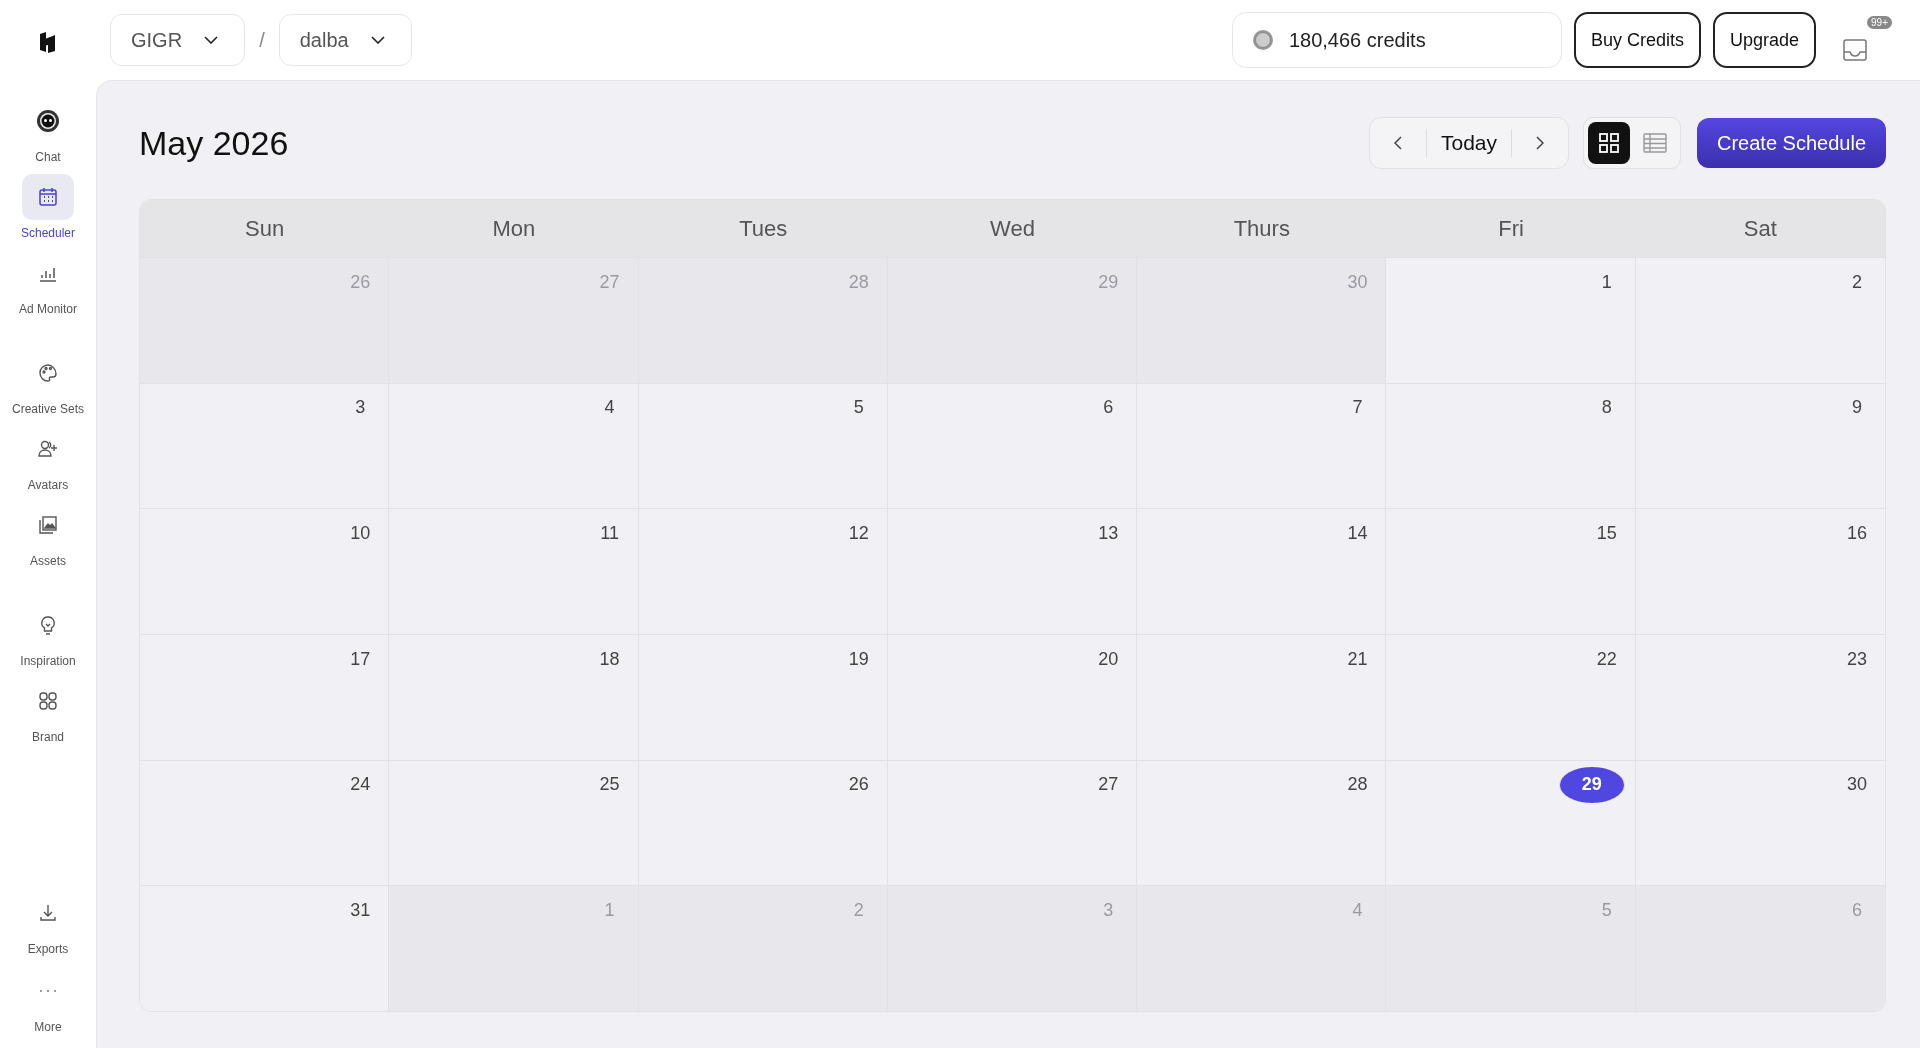 The width and height of the screenshot is (1920, 1048). I want to click on day-cell: 21, so click(1262, 697).